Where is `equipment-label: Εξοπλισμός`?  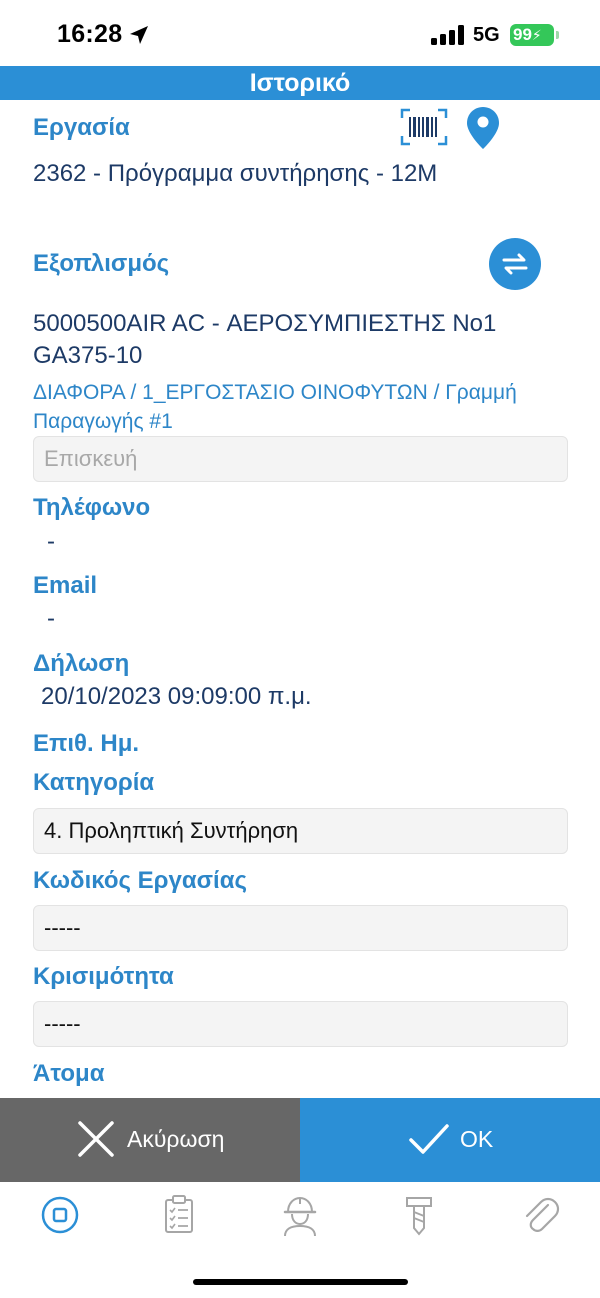
equipment-label: Εξοπλισμός is located at coordinates (101, 263).